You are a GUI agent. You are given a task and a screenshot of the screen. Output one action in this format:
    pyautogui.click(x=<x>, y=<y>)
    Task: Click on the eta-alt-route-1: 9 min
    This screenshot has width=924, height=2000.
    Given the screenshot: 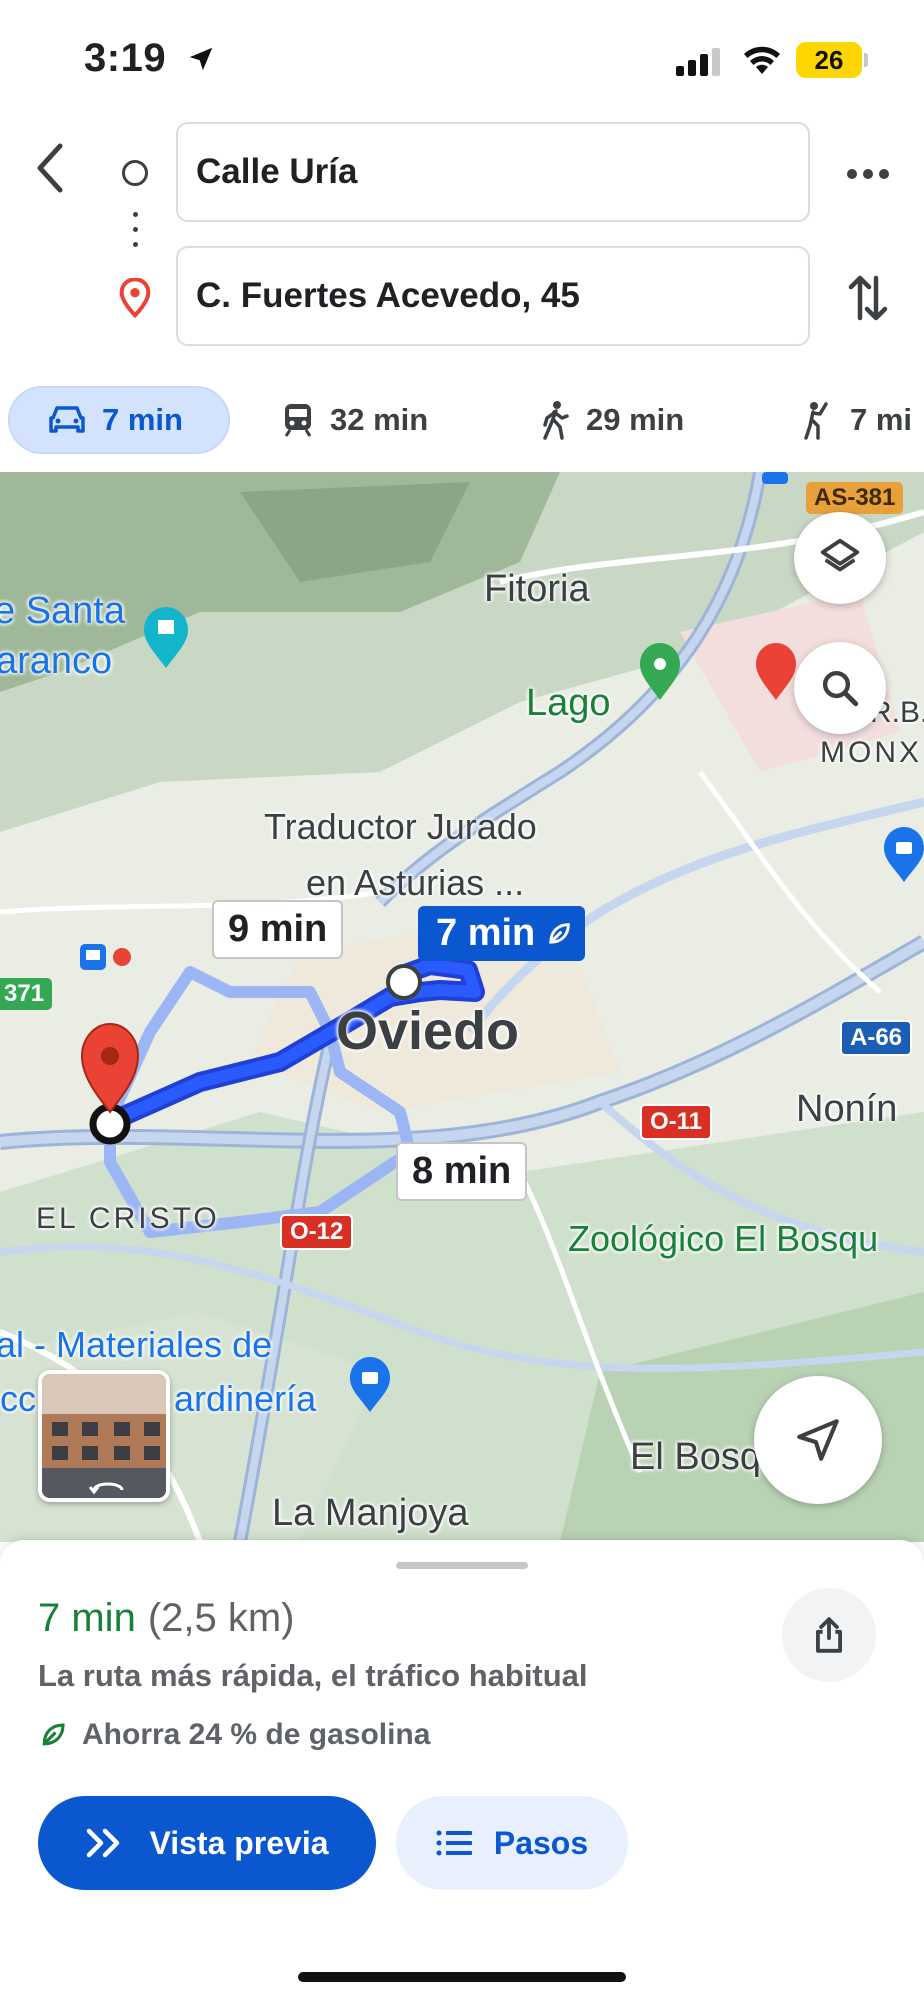 What is the action you would take?
    pyautogui.click(x=278, y=929)
    